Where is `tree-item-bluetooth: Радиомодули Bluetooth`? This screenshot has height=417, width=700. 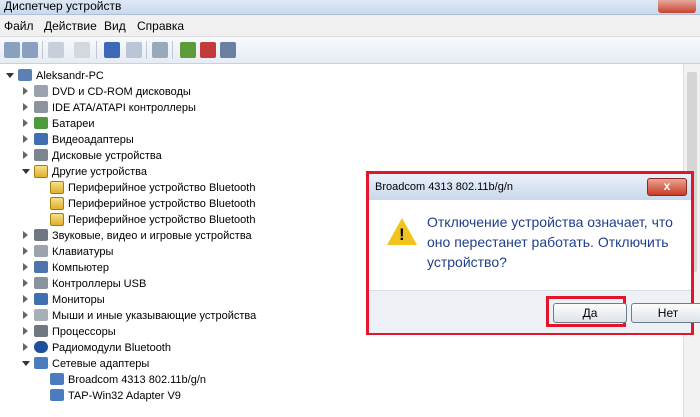 tree-item-bluetooth: Радиомодули Bluetooth is located at coordinates (96, 348).